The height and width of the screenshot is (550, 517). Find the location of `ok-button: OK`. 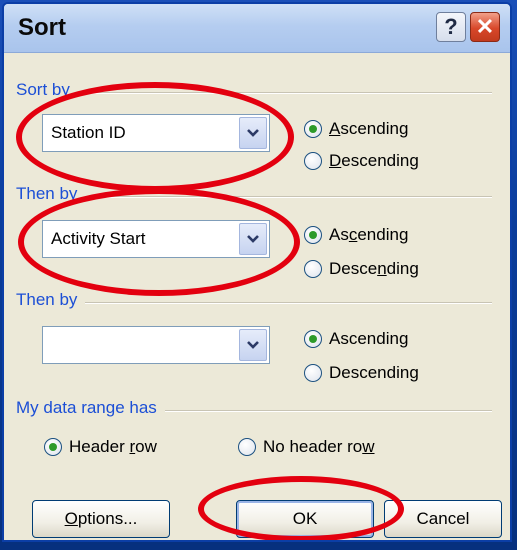

ok-button: OK is located at coordinates (305, 519).